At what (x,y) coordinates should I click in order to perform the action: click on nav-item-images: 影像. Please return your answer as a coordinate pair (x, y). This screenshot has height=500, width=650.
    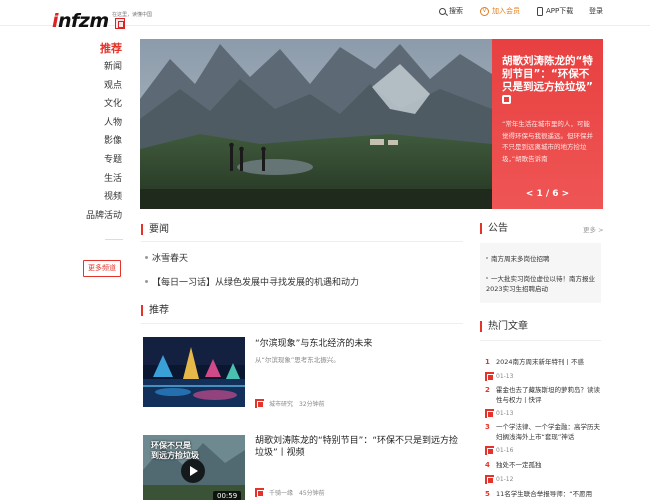
    Looking at the image, I should click on (104, 141).